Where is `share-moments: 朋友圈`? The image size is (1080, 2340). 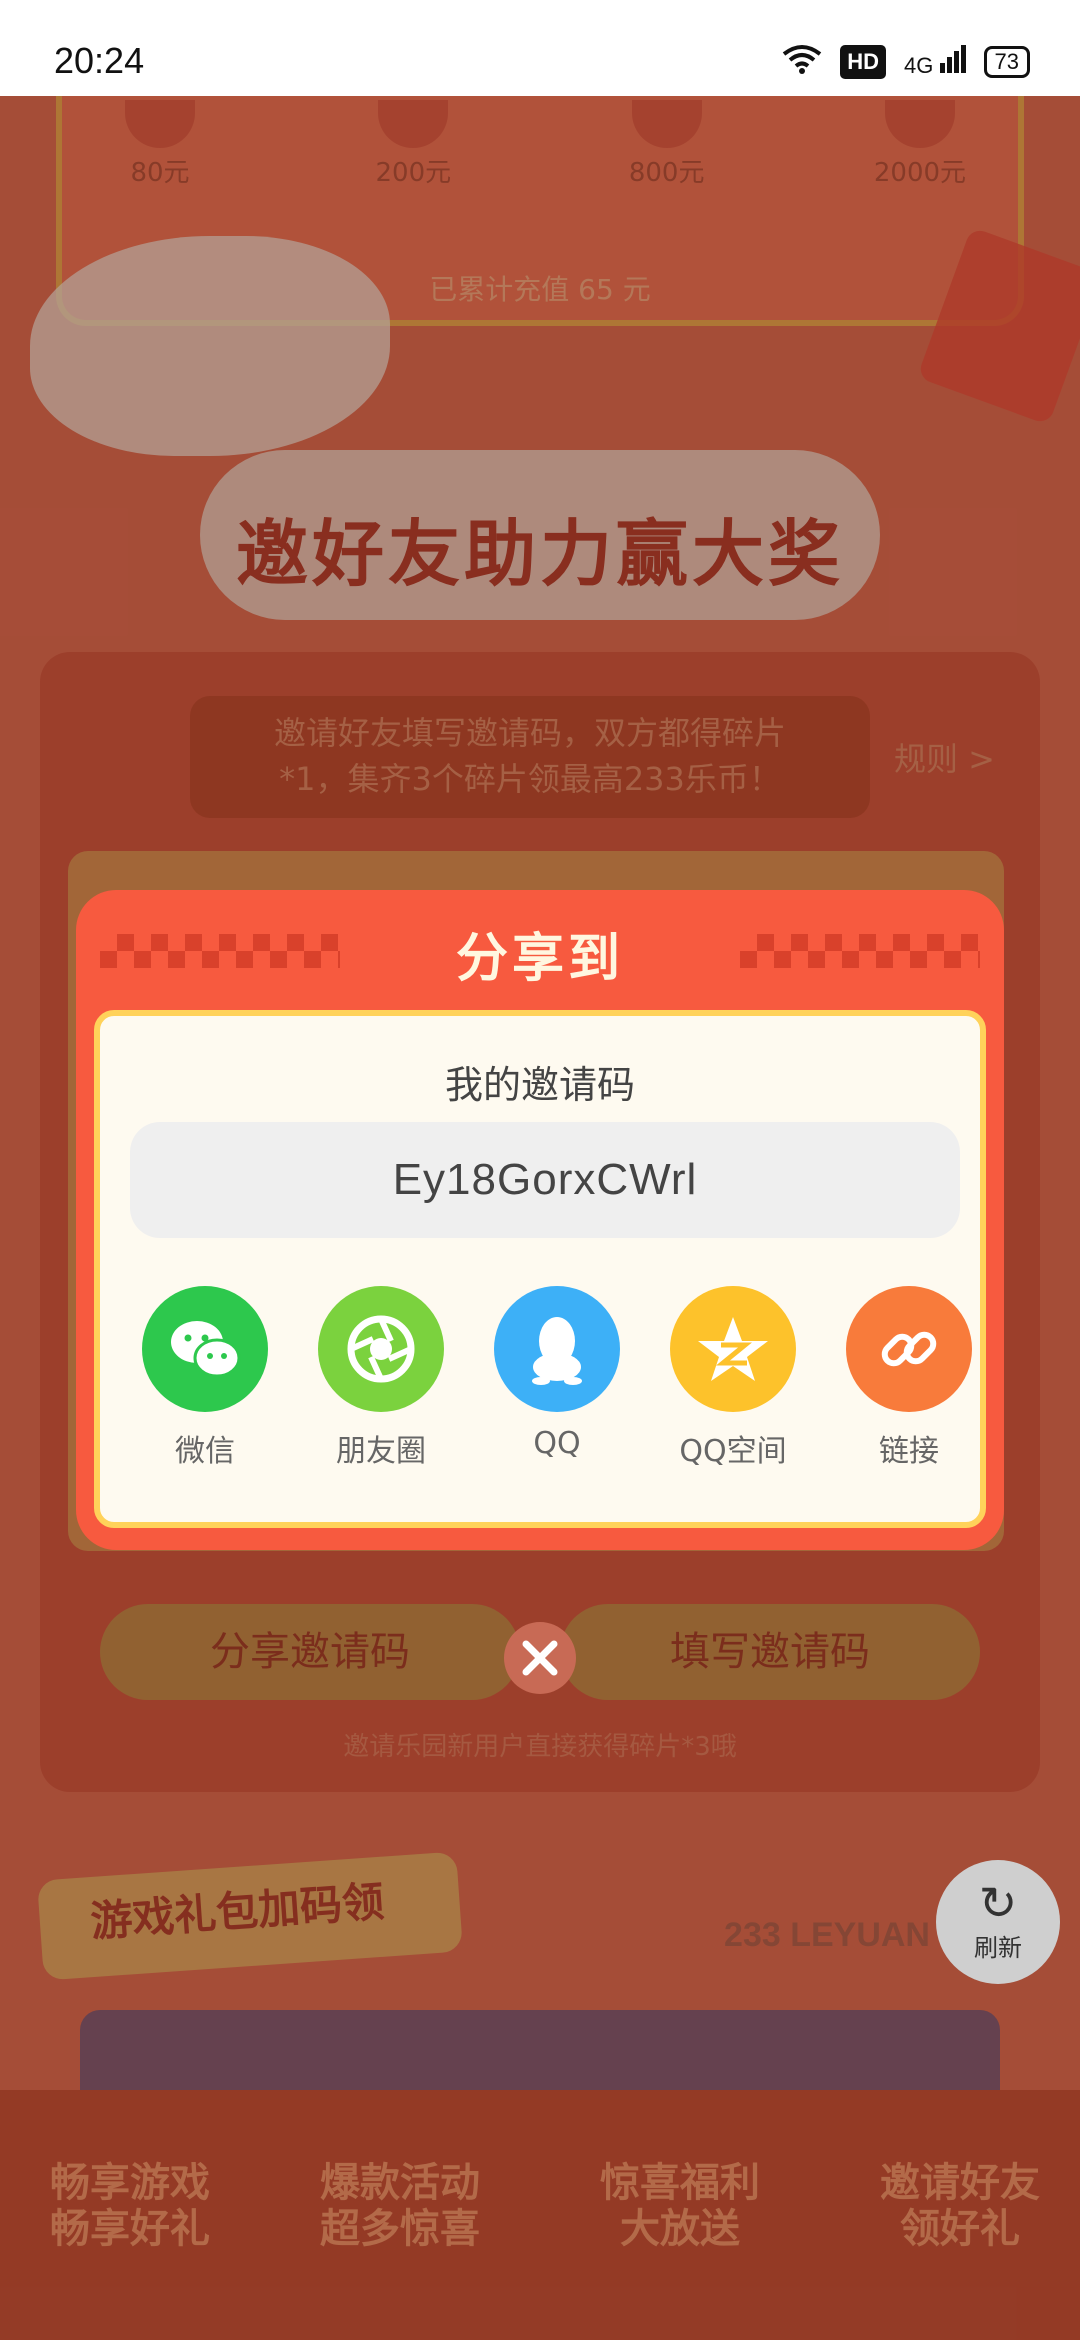
share-moments: 朋友圈 is located at coordinates (381, 1378).